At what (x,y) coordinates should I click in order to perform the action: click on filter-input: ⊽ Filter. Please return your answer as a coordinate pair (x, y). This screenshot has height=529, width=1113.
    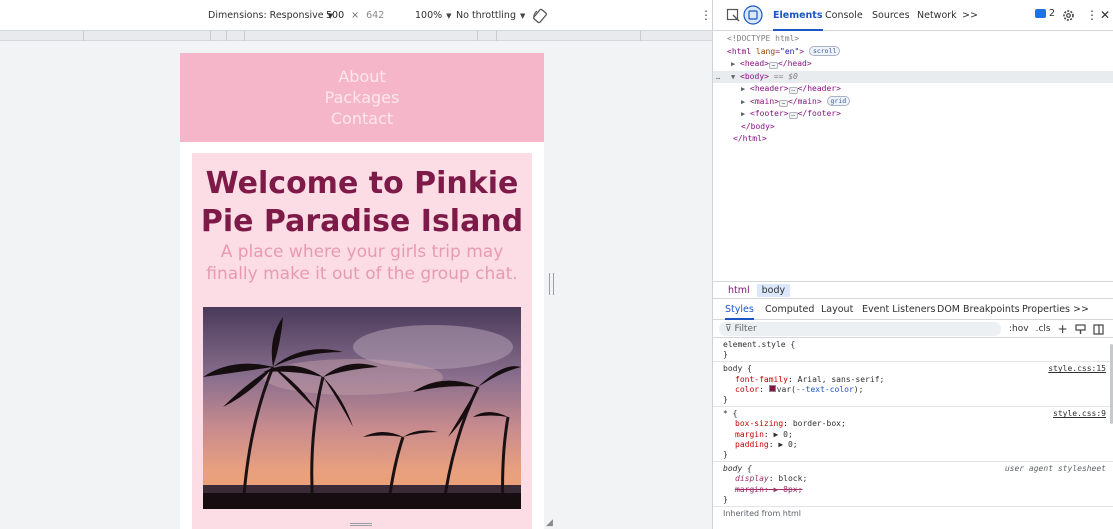
    Looking at the image, I should click on (860, 329).